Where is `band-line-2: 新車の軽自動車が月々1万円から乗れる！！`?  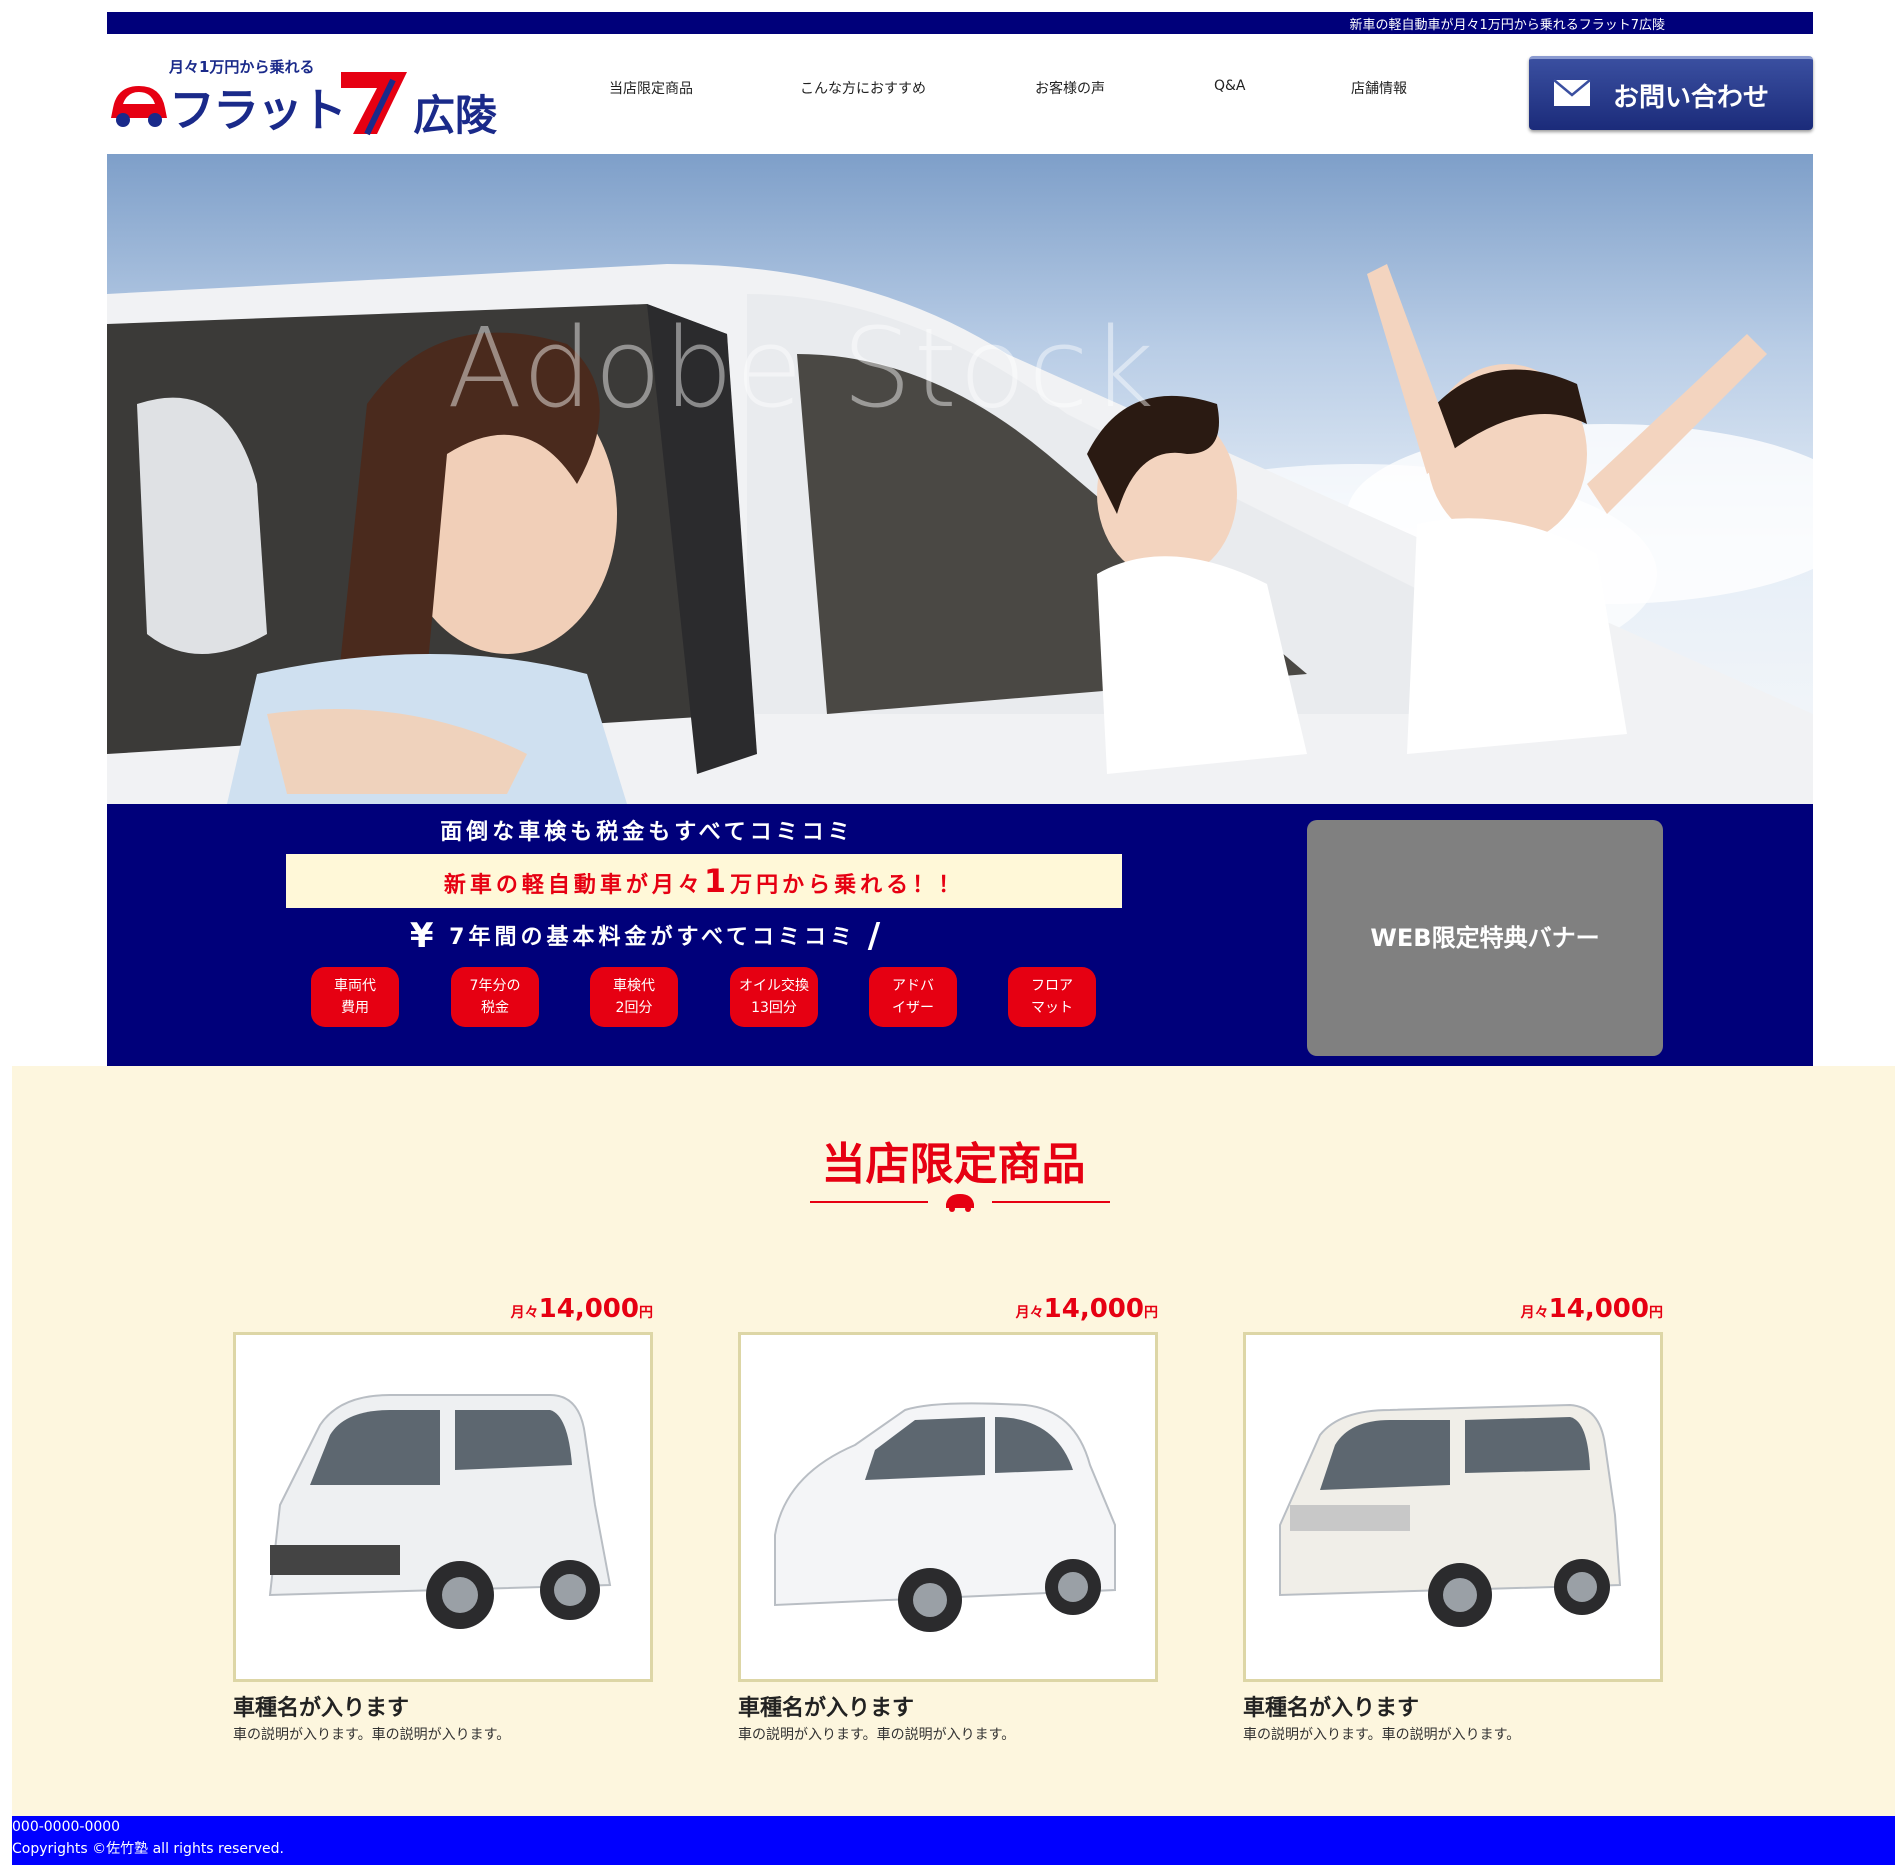 band-line-2: 新車の軽自動車が月々1万円から乗れる！！ is located at coordinates (704, 881).